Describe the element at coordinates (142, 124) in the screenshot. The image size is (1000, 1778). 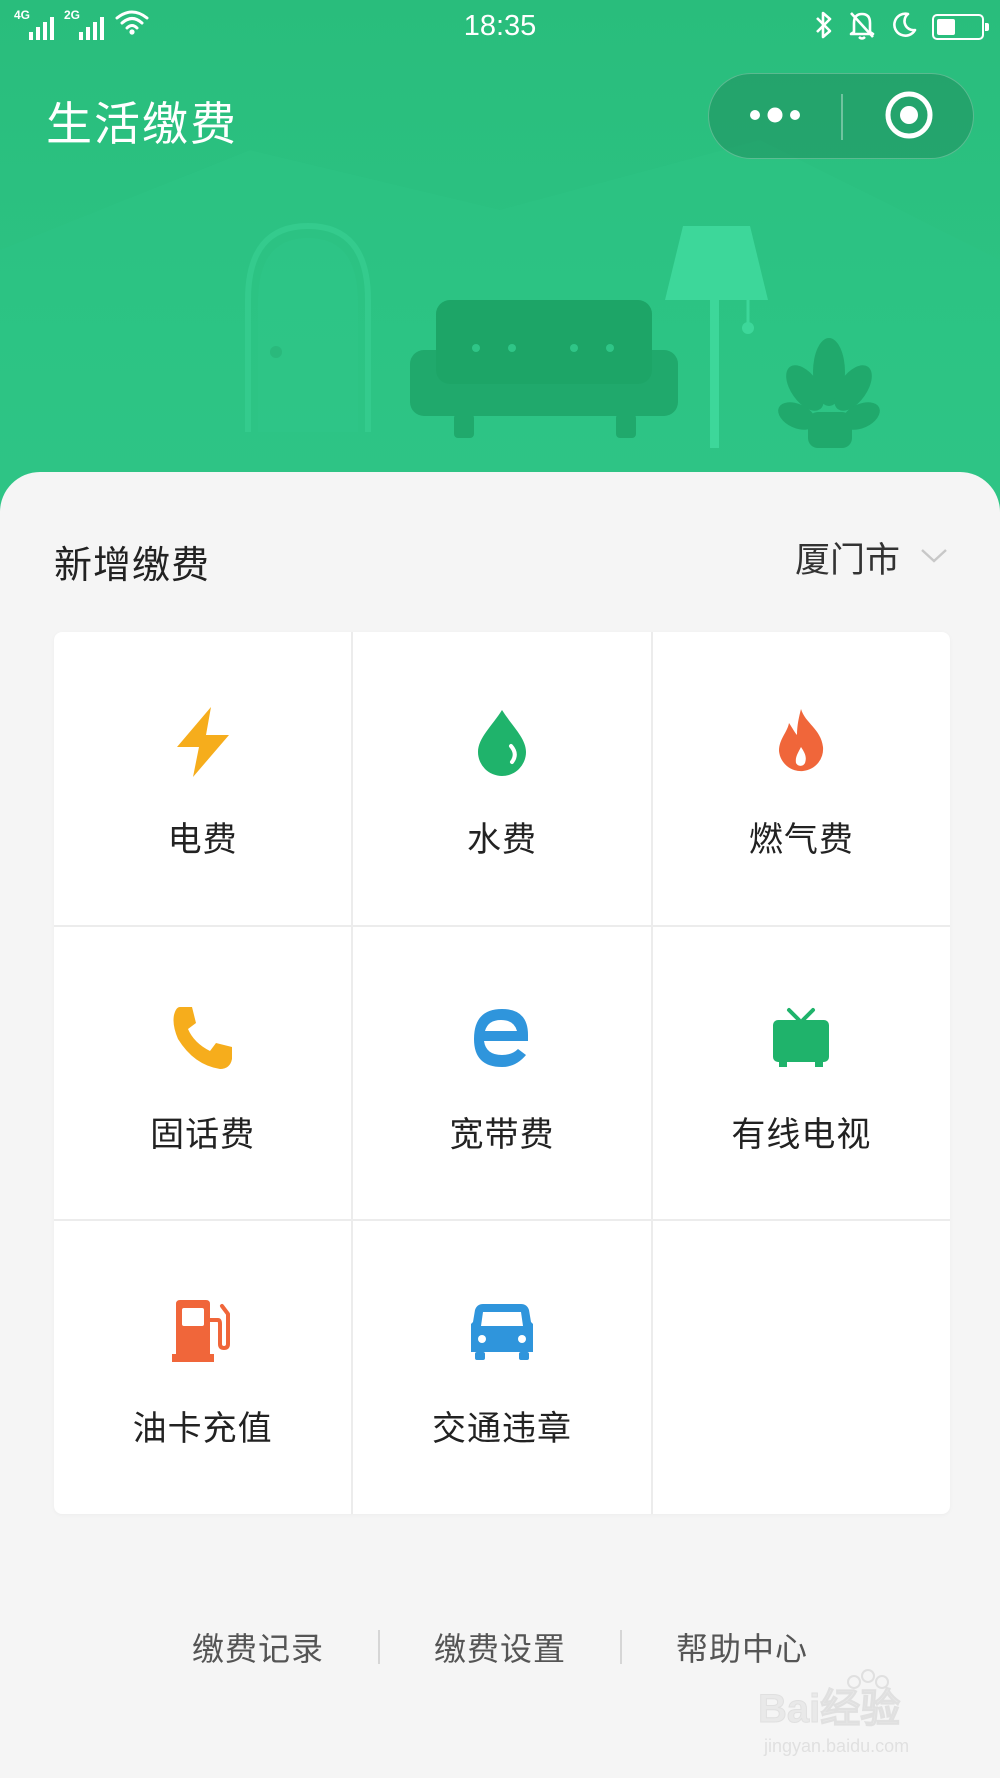
I see `page-title: 生活缴费` at that location.